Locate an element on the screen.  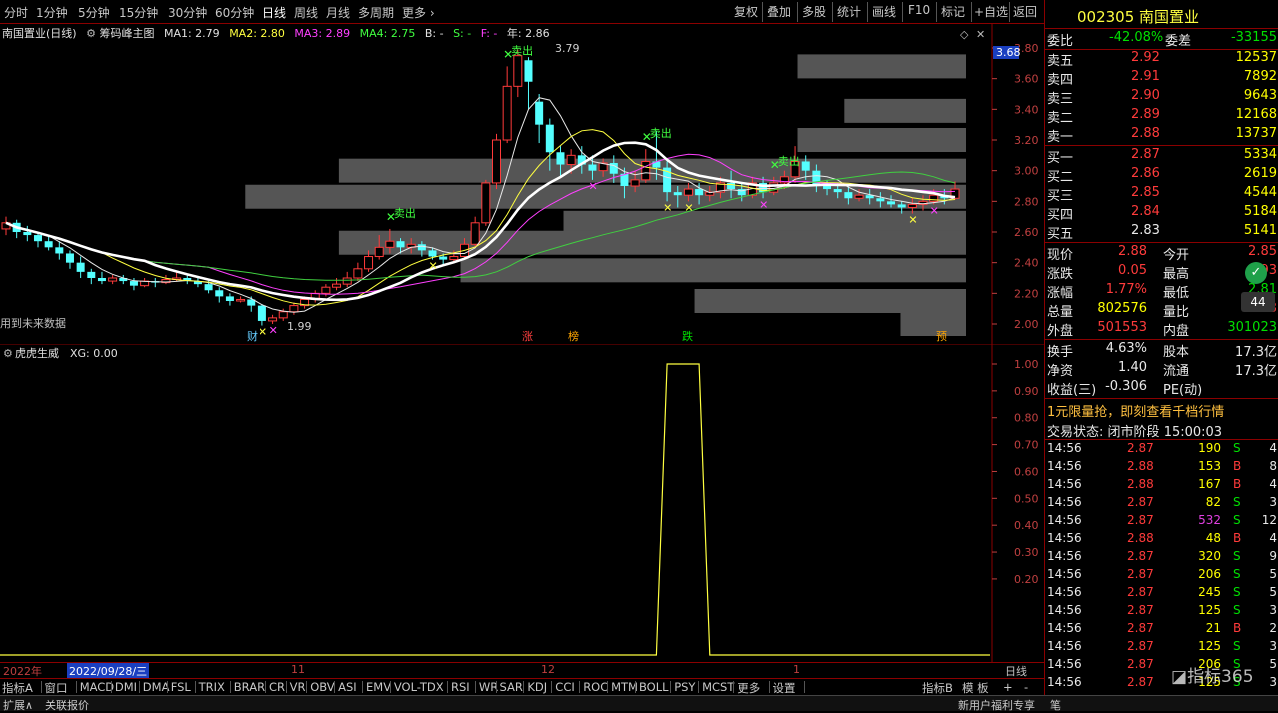
indicator-tab-macd: MACD is located at coordinates (97, 687).